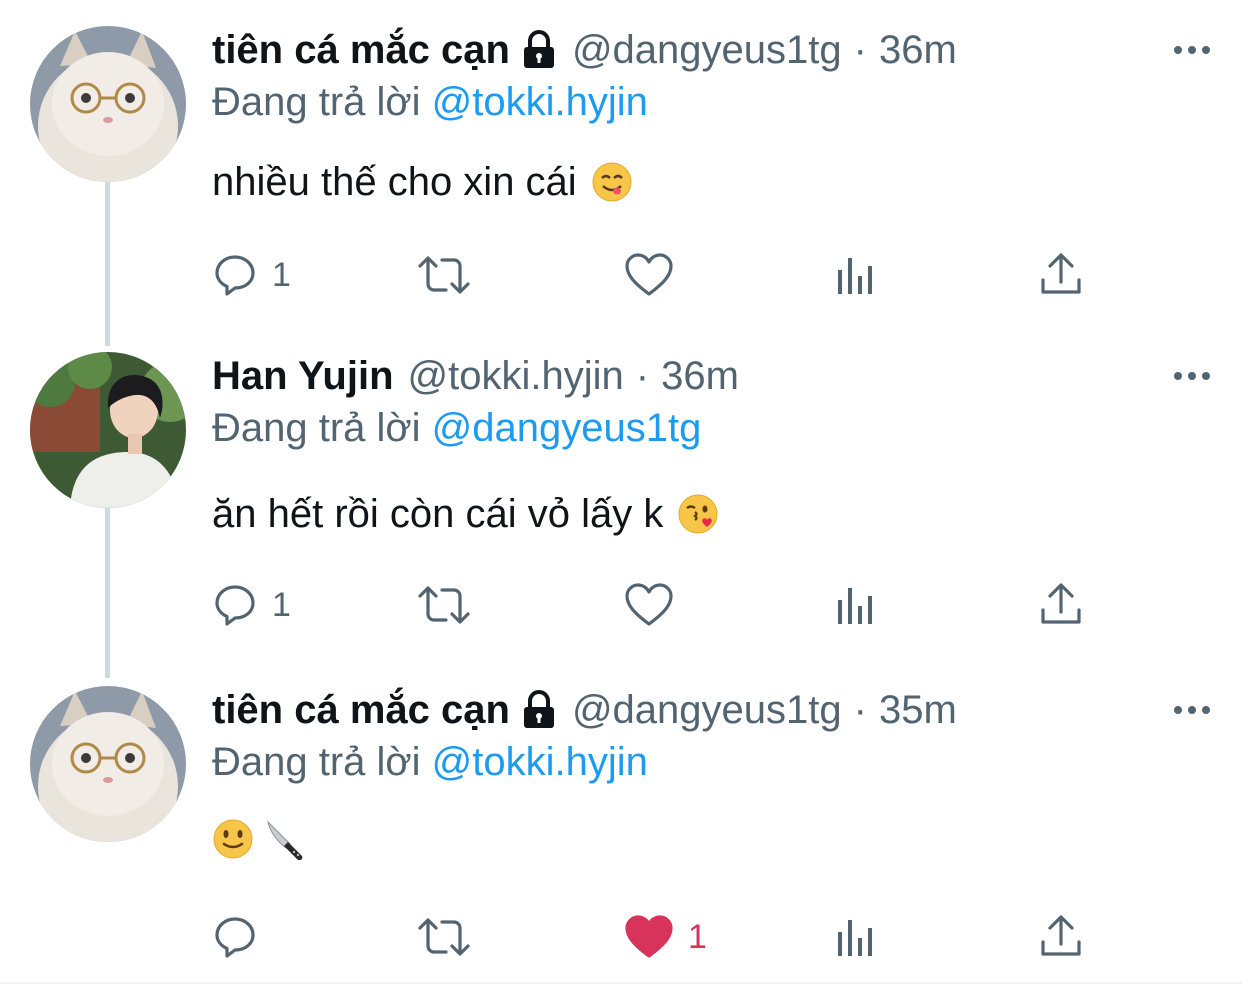 The width and height of the screenshot is (1242, 986). Describe the element at coordinates (567, 428) in the screenshot. I see `replying-to-handle: @dangyeus1tg` at that location.